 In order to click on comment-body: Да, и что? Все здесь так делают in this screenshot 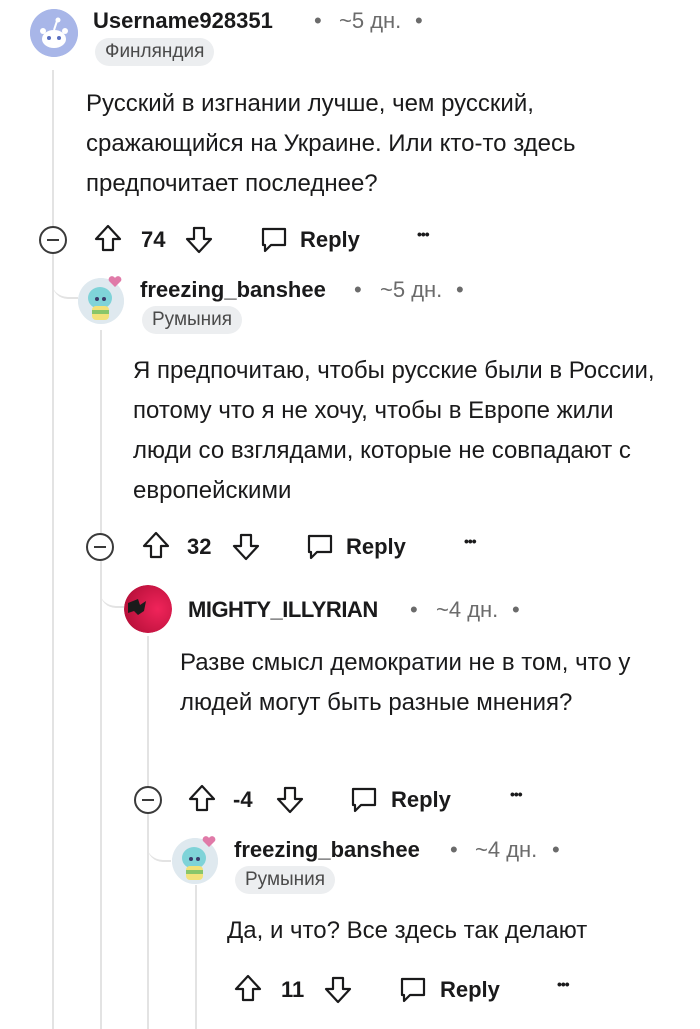, I will do `click(407, 930)`.